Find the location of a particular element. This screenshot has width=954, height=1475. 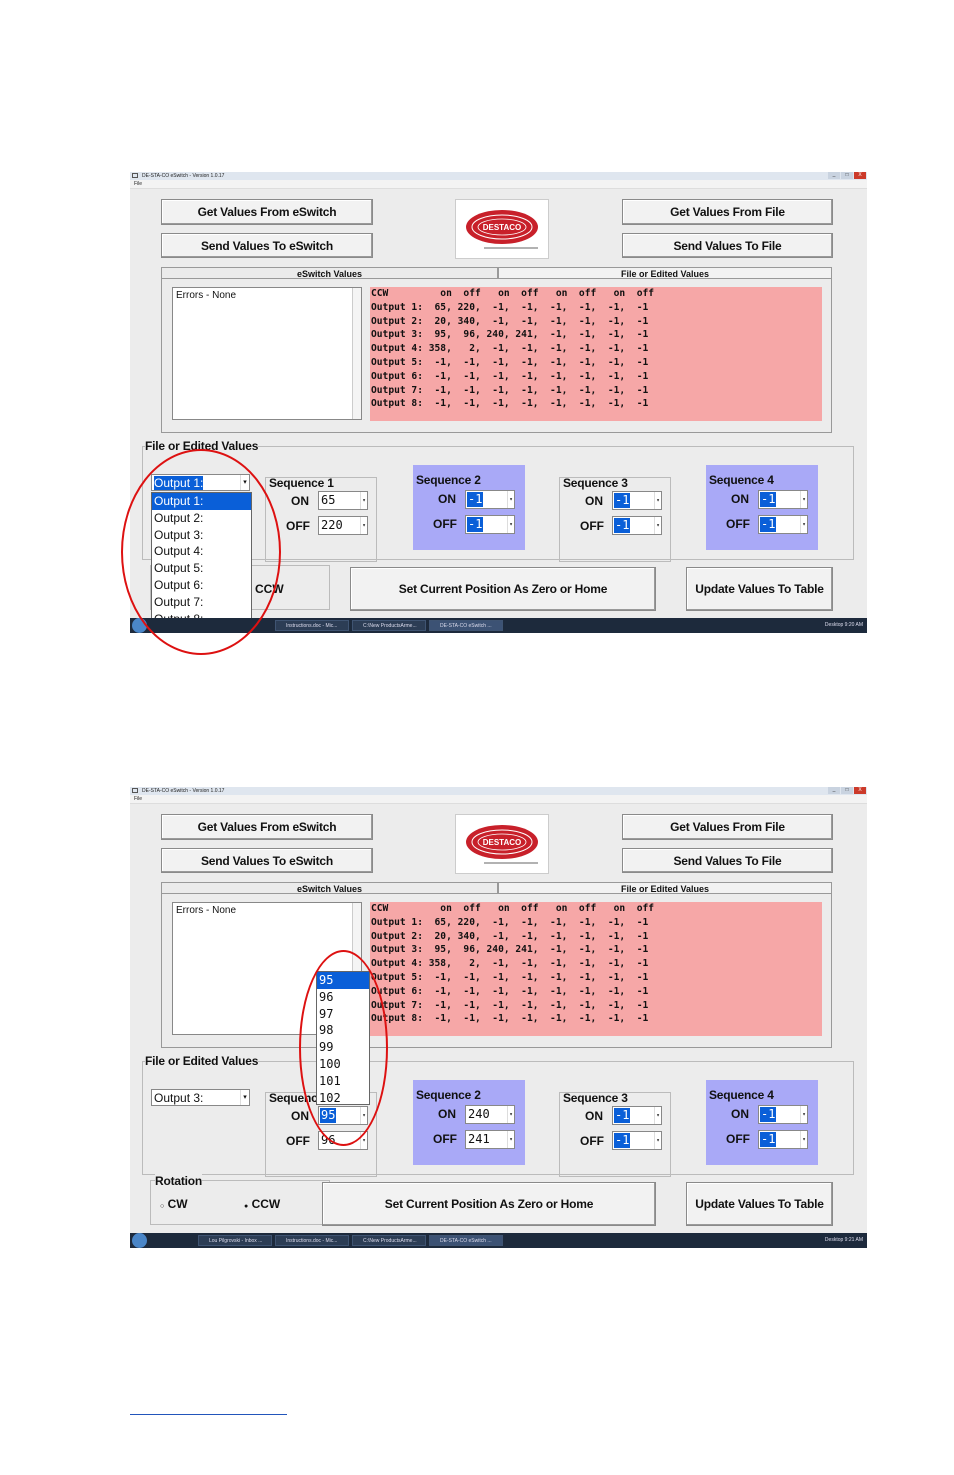

sequence-title: Sequence 2 is located at coordinates (448, 480).